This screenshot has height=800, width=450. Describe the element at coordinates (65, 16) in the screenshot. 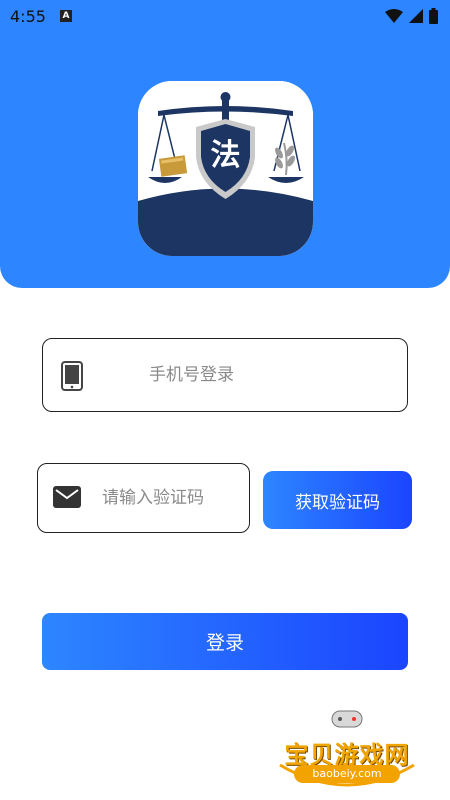

I see `notification-a-icon: A` at that location.